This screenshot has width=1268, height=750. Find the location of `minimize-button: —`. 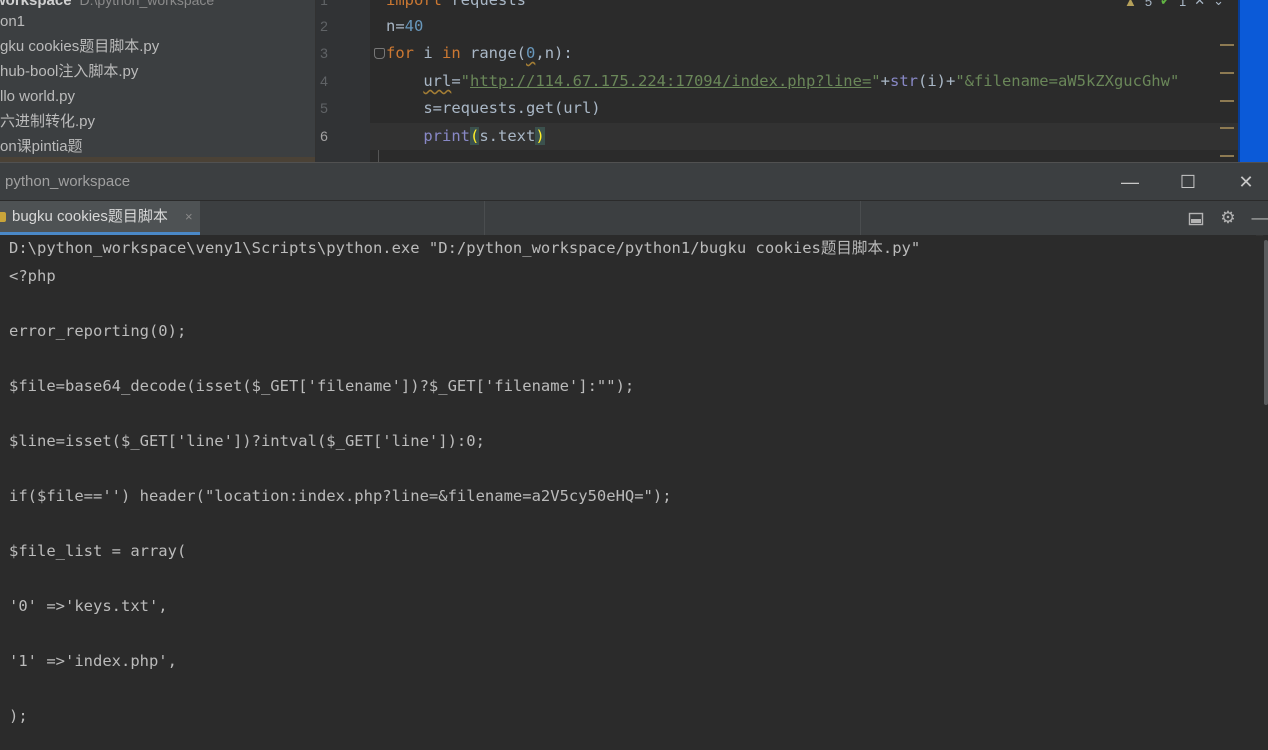

minimize-button: — is located at coordinates (1130, 182).